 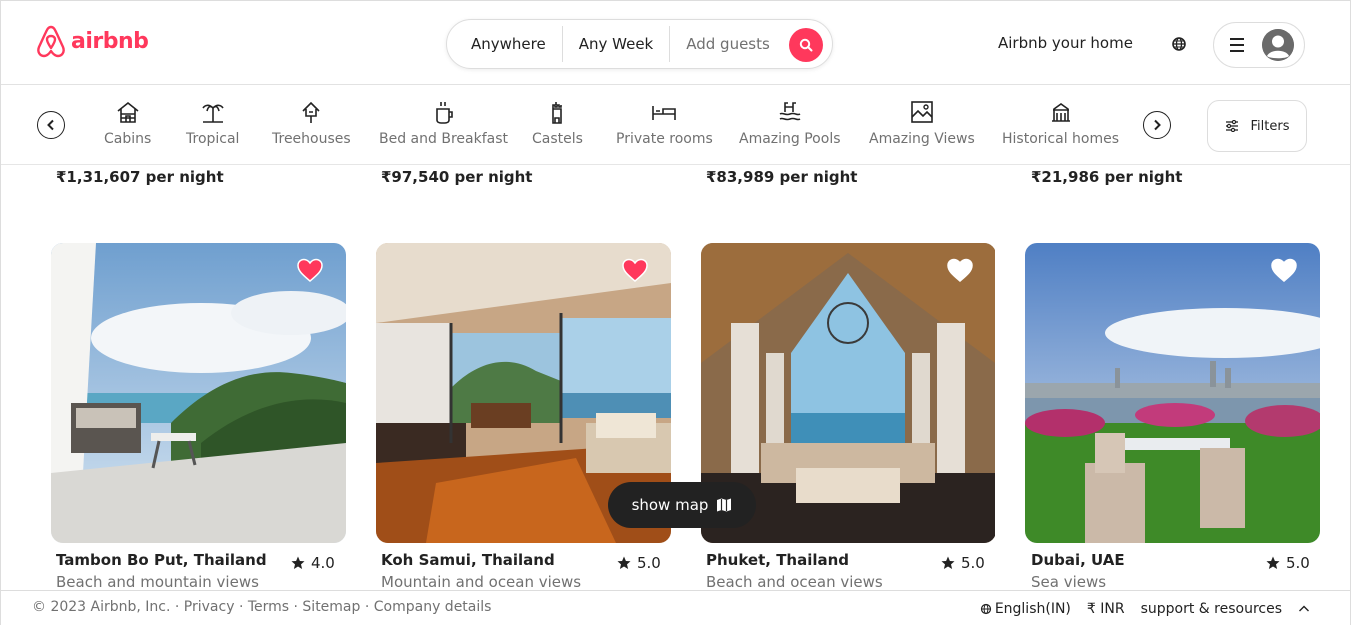 What do you see at coordinates (468, 560) in the screenshot?
I see `listing-title: Koh Samui, Thailand` at bounding box center [468, 560].